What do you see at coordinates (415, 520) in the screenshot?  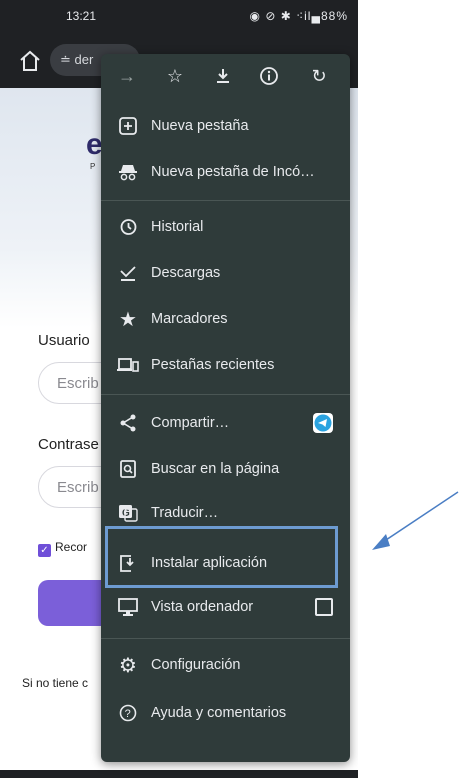 I see `annotation-arrow-icon` at bounding box center [415, 520].